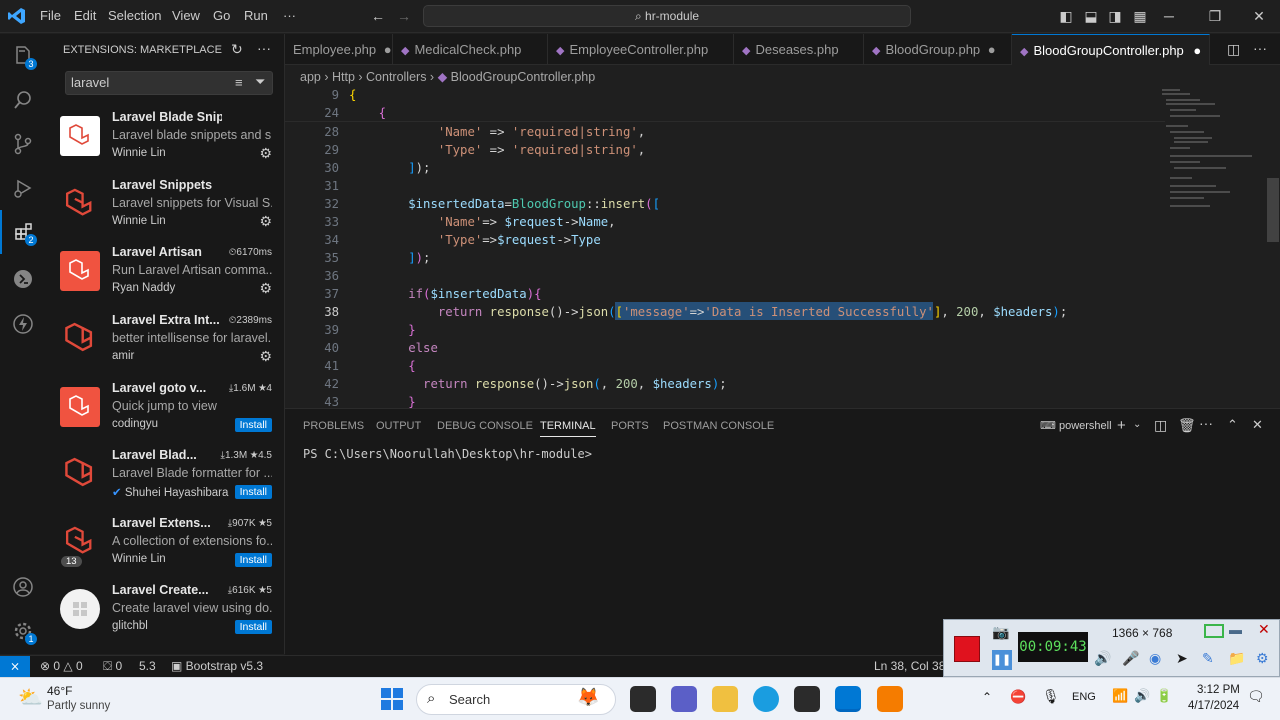 Image resolution: width=1280 pixels, height=720 pixels. What do you see at coordinates (392, 699) in the screenshot?
I see `windows-start-icon` at bounding box center [392, 699].